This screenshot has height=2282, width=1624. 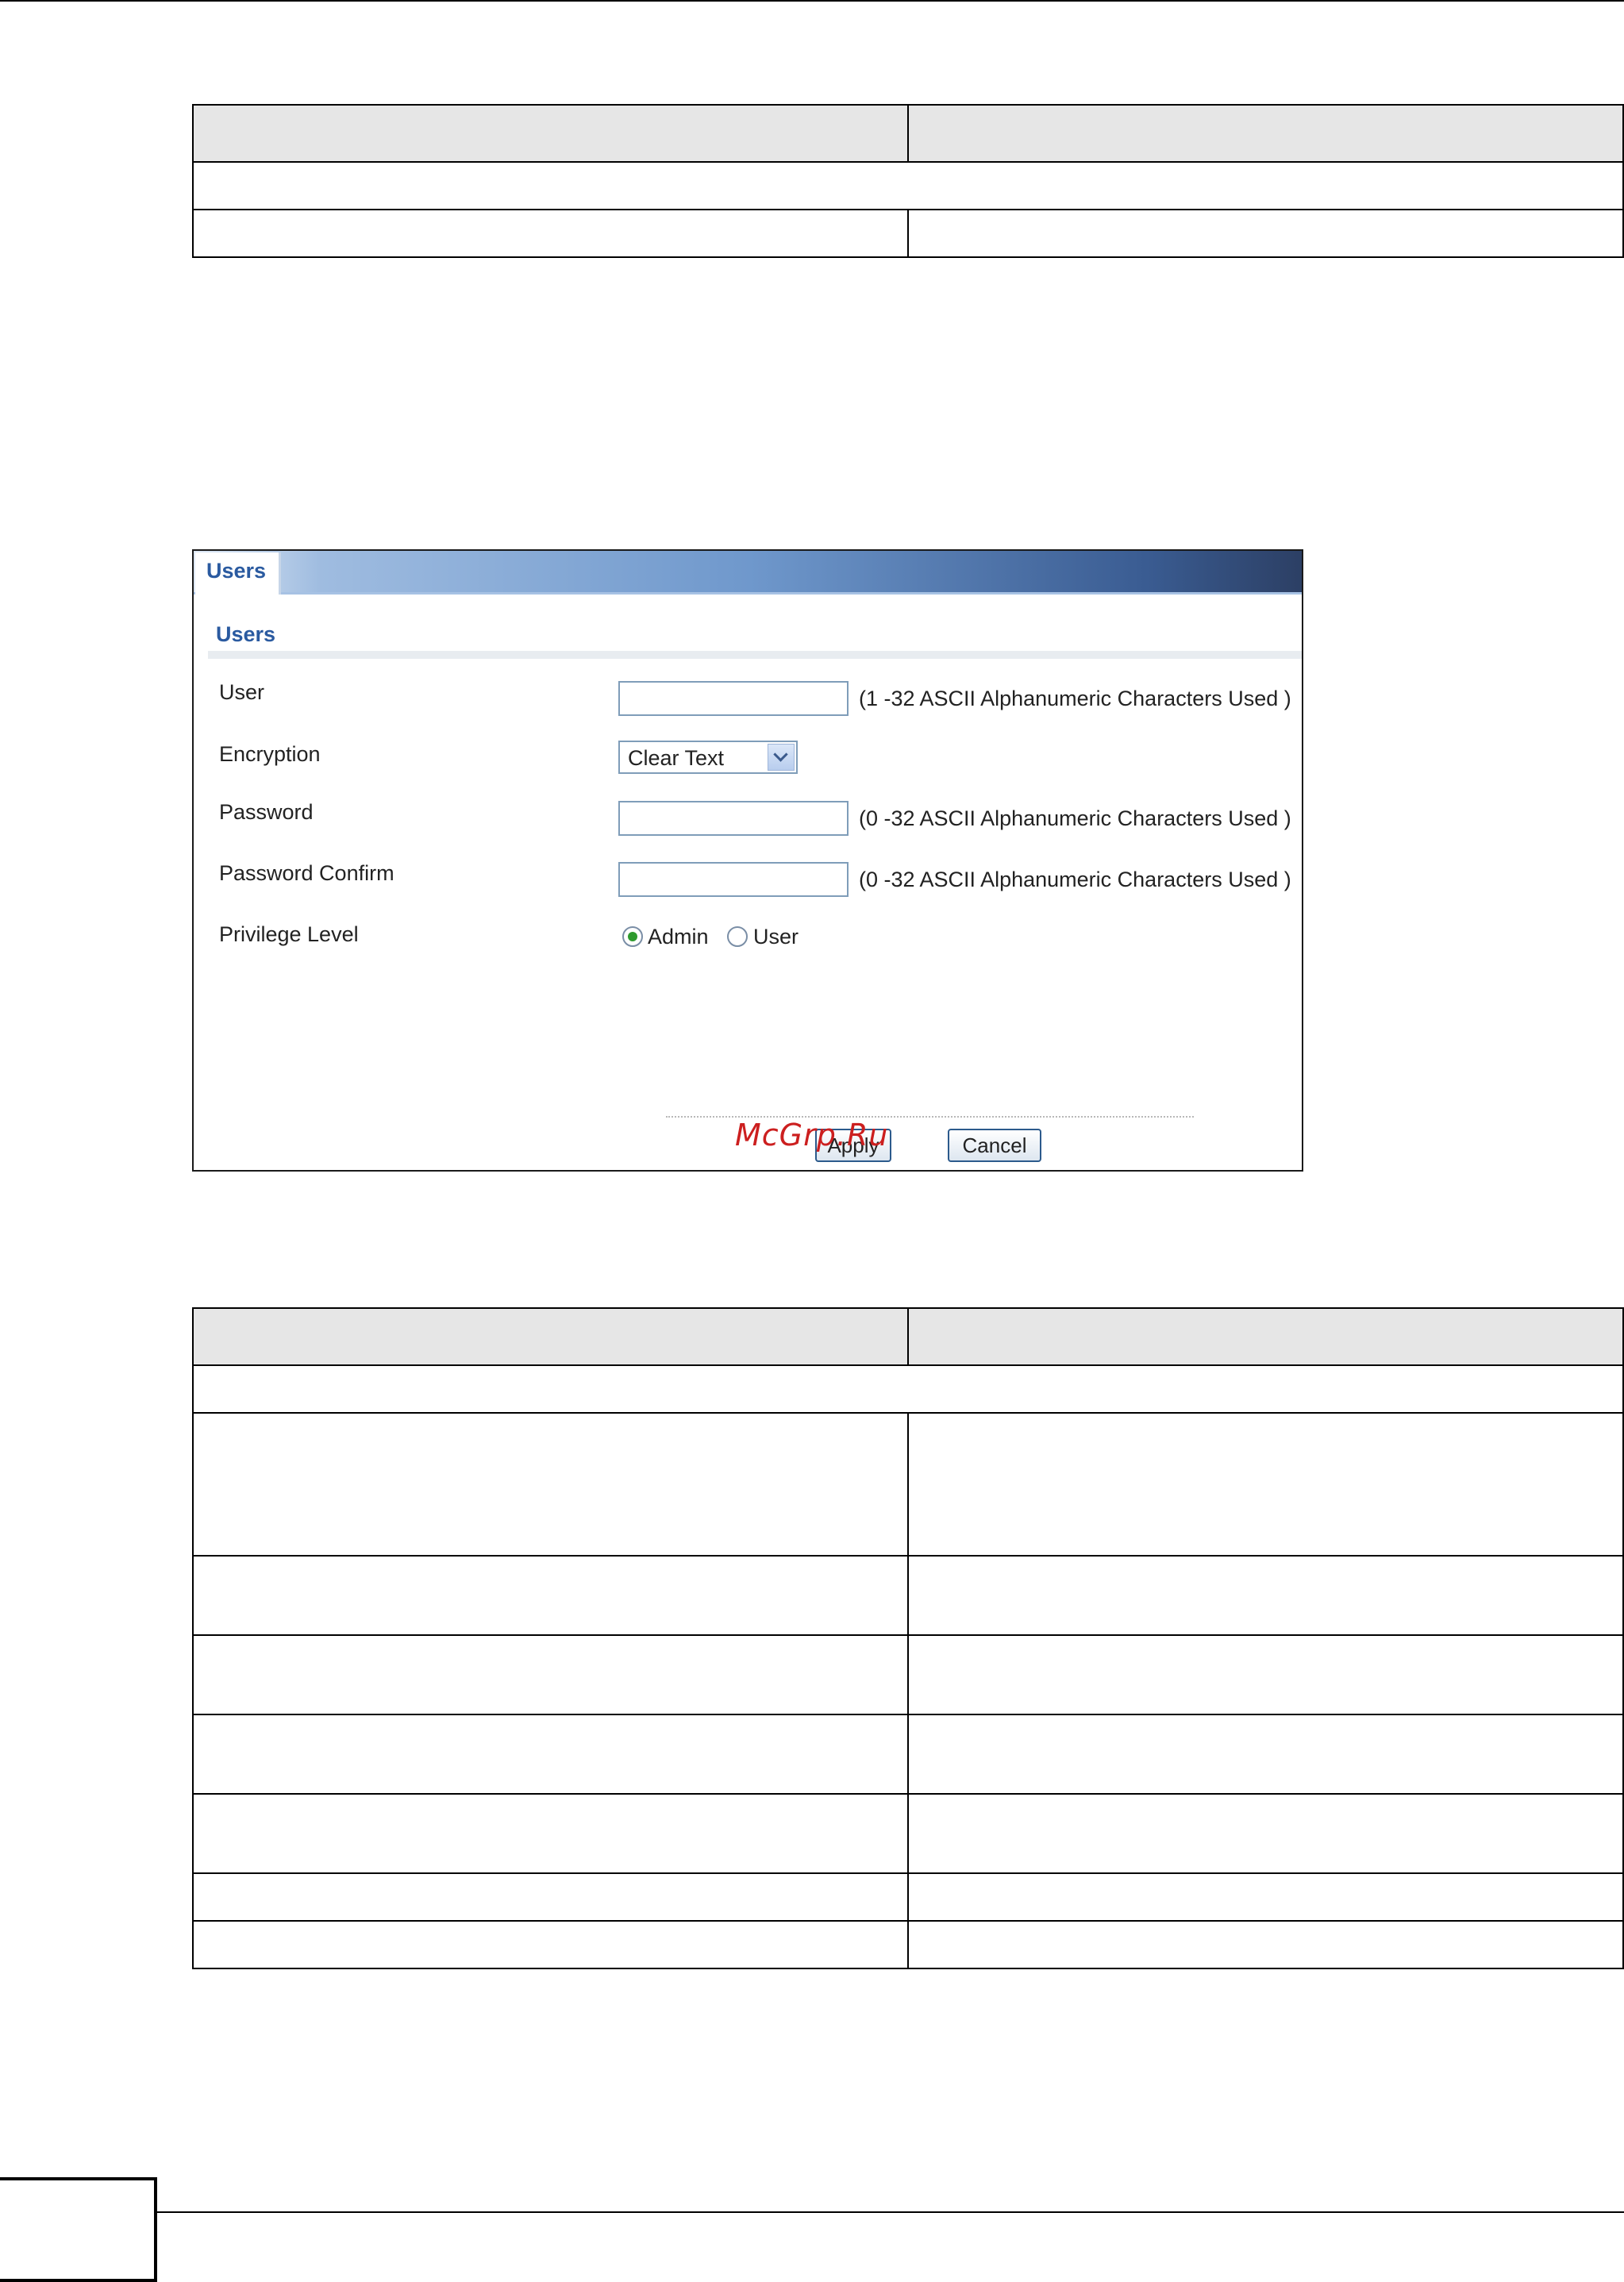 What do you see at coordinates (890, 2212) in the screenshot?
I see `footer-rule` at bounding box center [890, 2212].